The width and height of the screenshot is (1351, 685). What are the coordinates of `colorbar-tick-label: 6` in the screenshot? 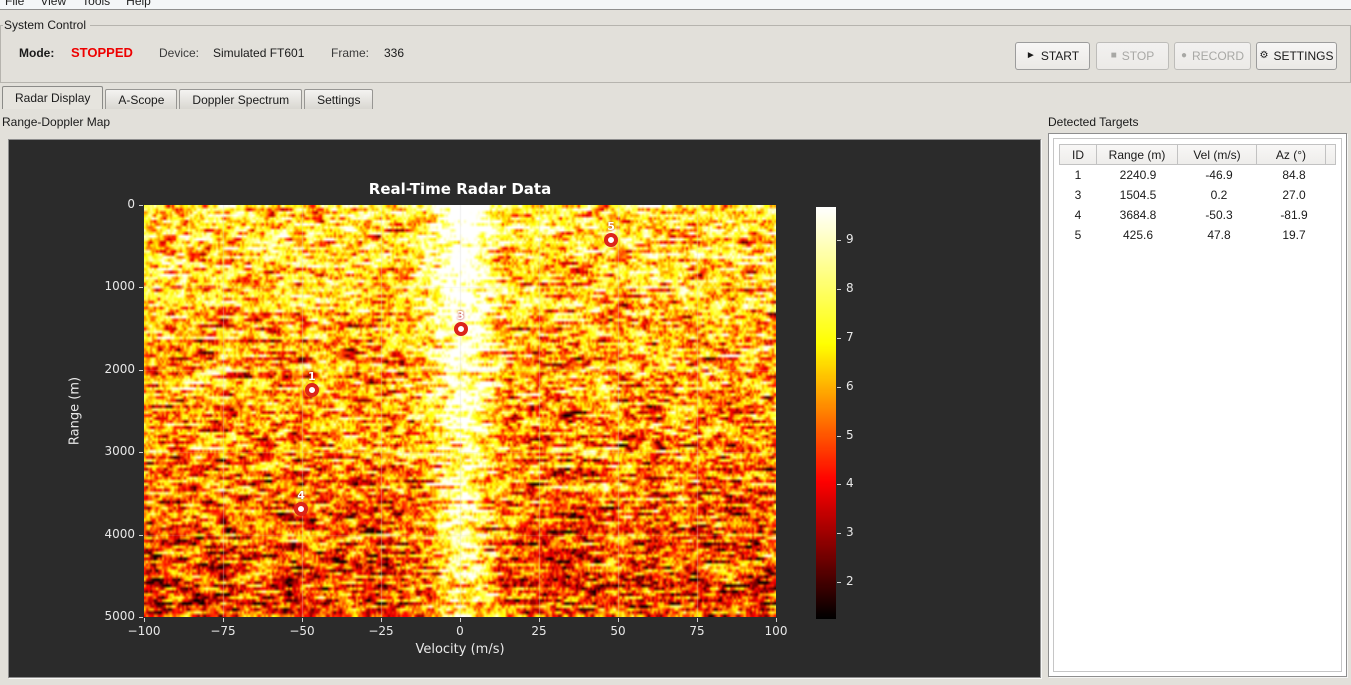 It's located at (850, 385).